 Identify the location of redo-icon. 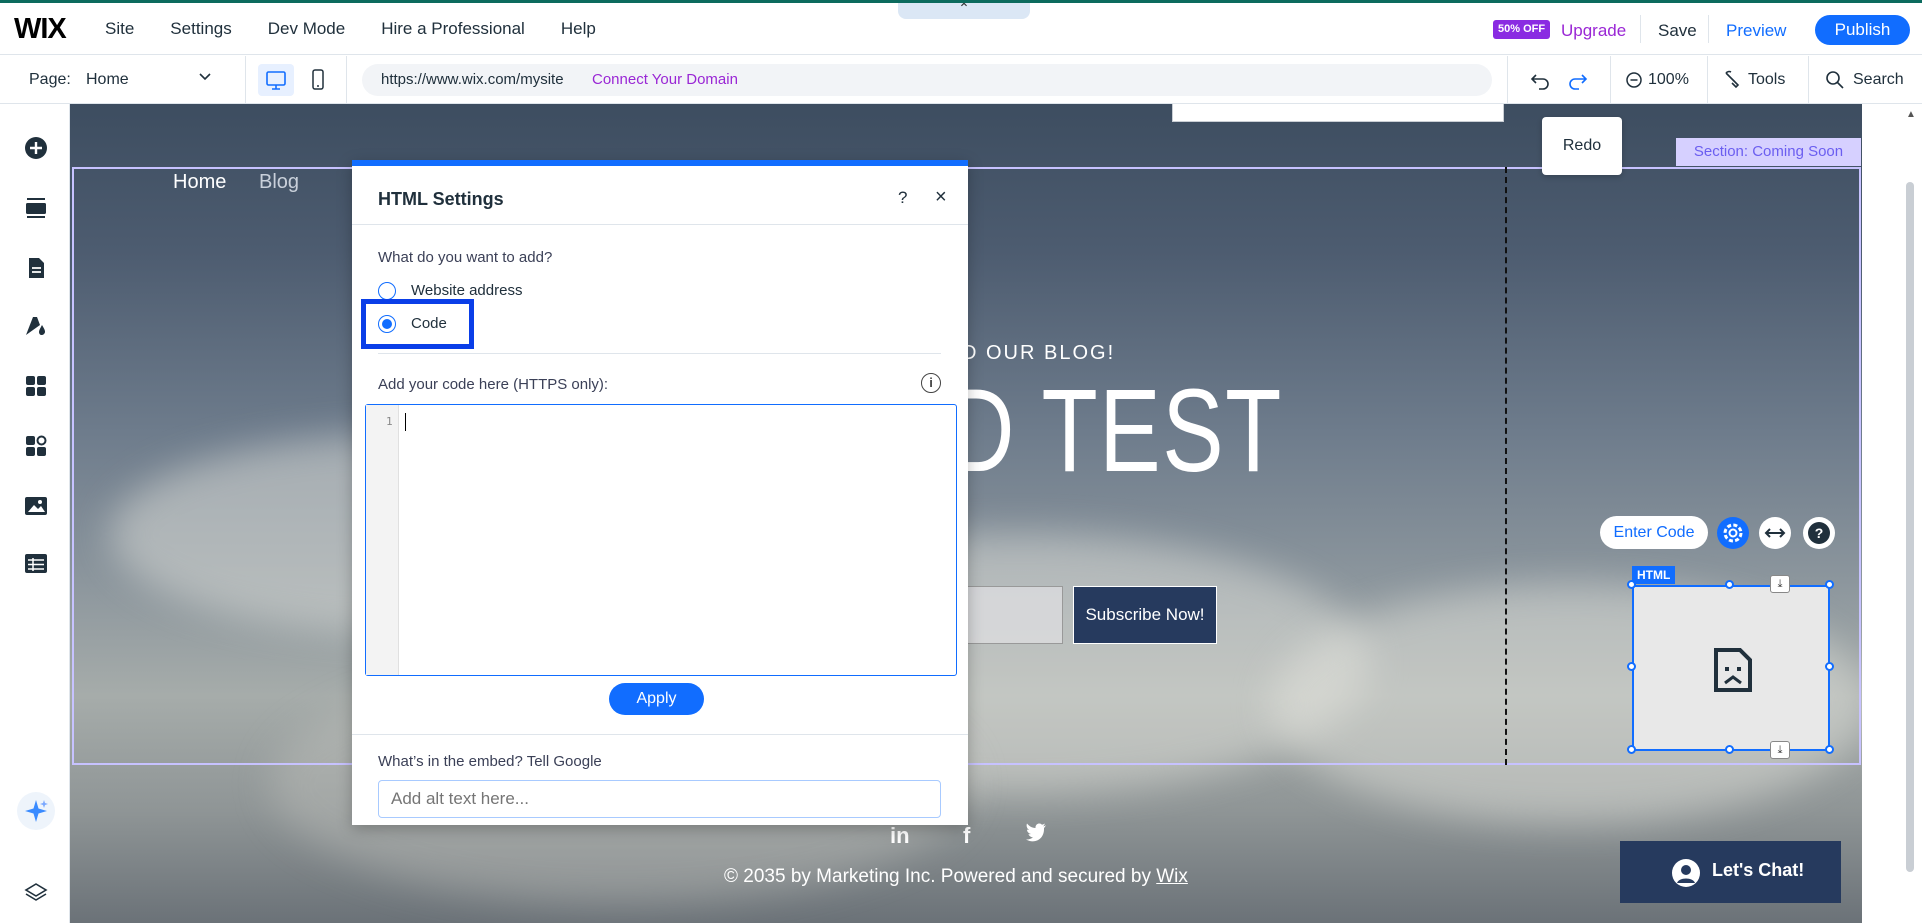
(1578, 82).